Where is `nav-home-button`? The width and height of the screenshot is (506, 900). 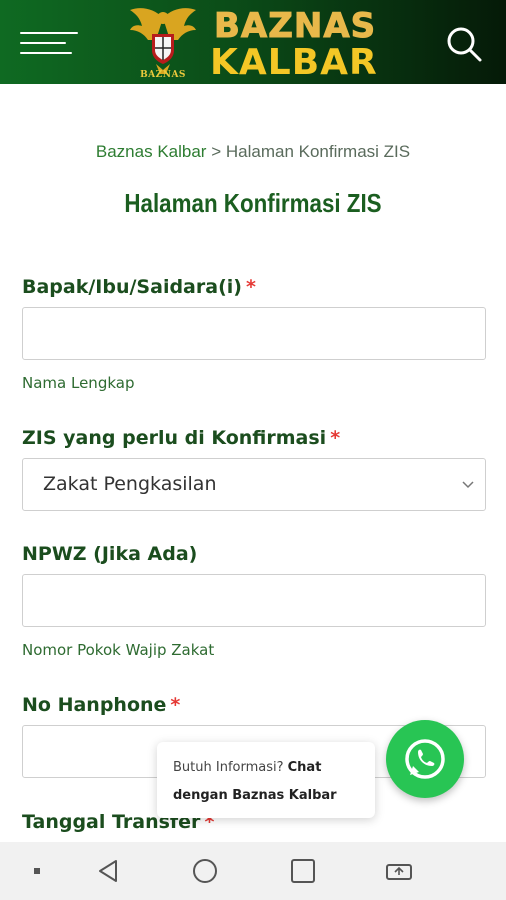 nav-home-button is located at coordinates (205, 871).